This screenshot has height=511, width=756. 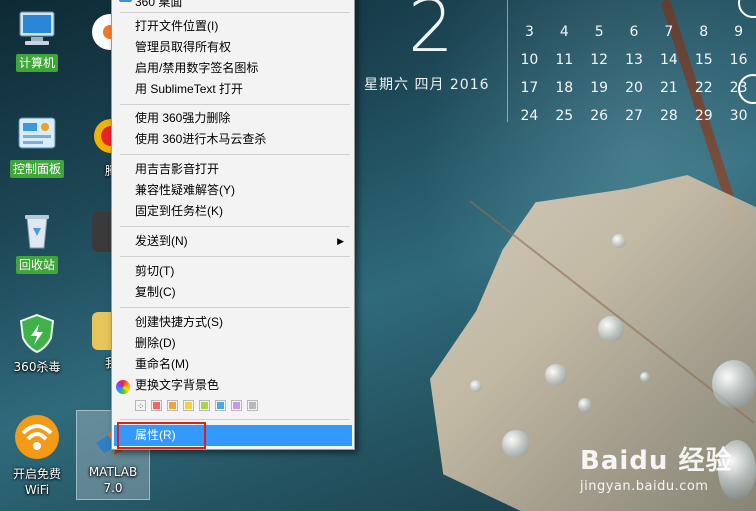 I want to click on menu-item-open-with-sublime: 用 SublimeText 打开, so click(x=233, y=89).